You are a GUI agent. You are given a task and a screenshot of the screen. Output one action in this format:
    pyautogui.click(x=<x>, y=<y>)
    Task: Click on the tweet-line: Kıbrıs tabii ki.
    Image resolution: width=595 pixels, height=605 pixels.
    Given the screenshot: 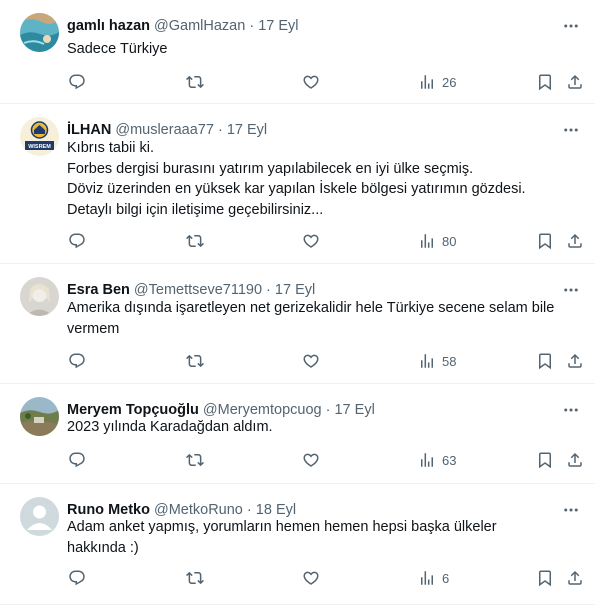 What is the action you would take?
    pyautogui.click(x=111, y=148)
    